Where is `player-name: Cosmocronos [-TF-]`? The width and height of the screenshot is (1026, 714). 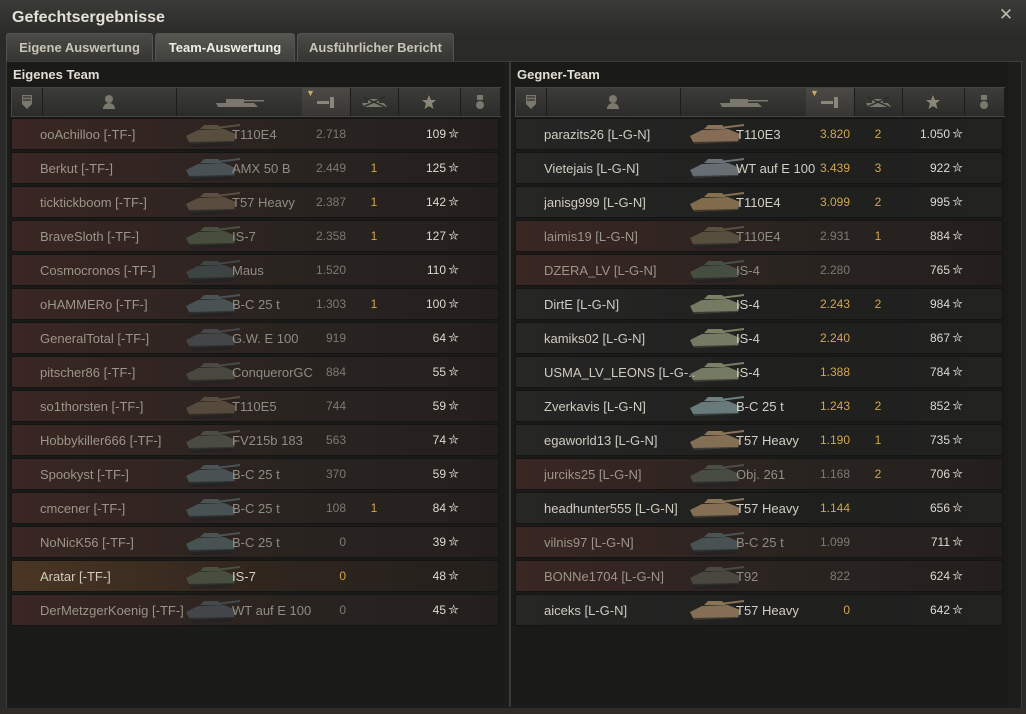 player-name: Cosmocronos [-TF-] is located at coordinates (98, 270).